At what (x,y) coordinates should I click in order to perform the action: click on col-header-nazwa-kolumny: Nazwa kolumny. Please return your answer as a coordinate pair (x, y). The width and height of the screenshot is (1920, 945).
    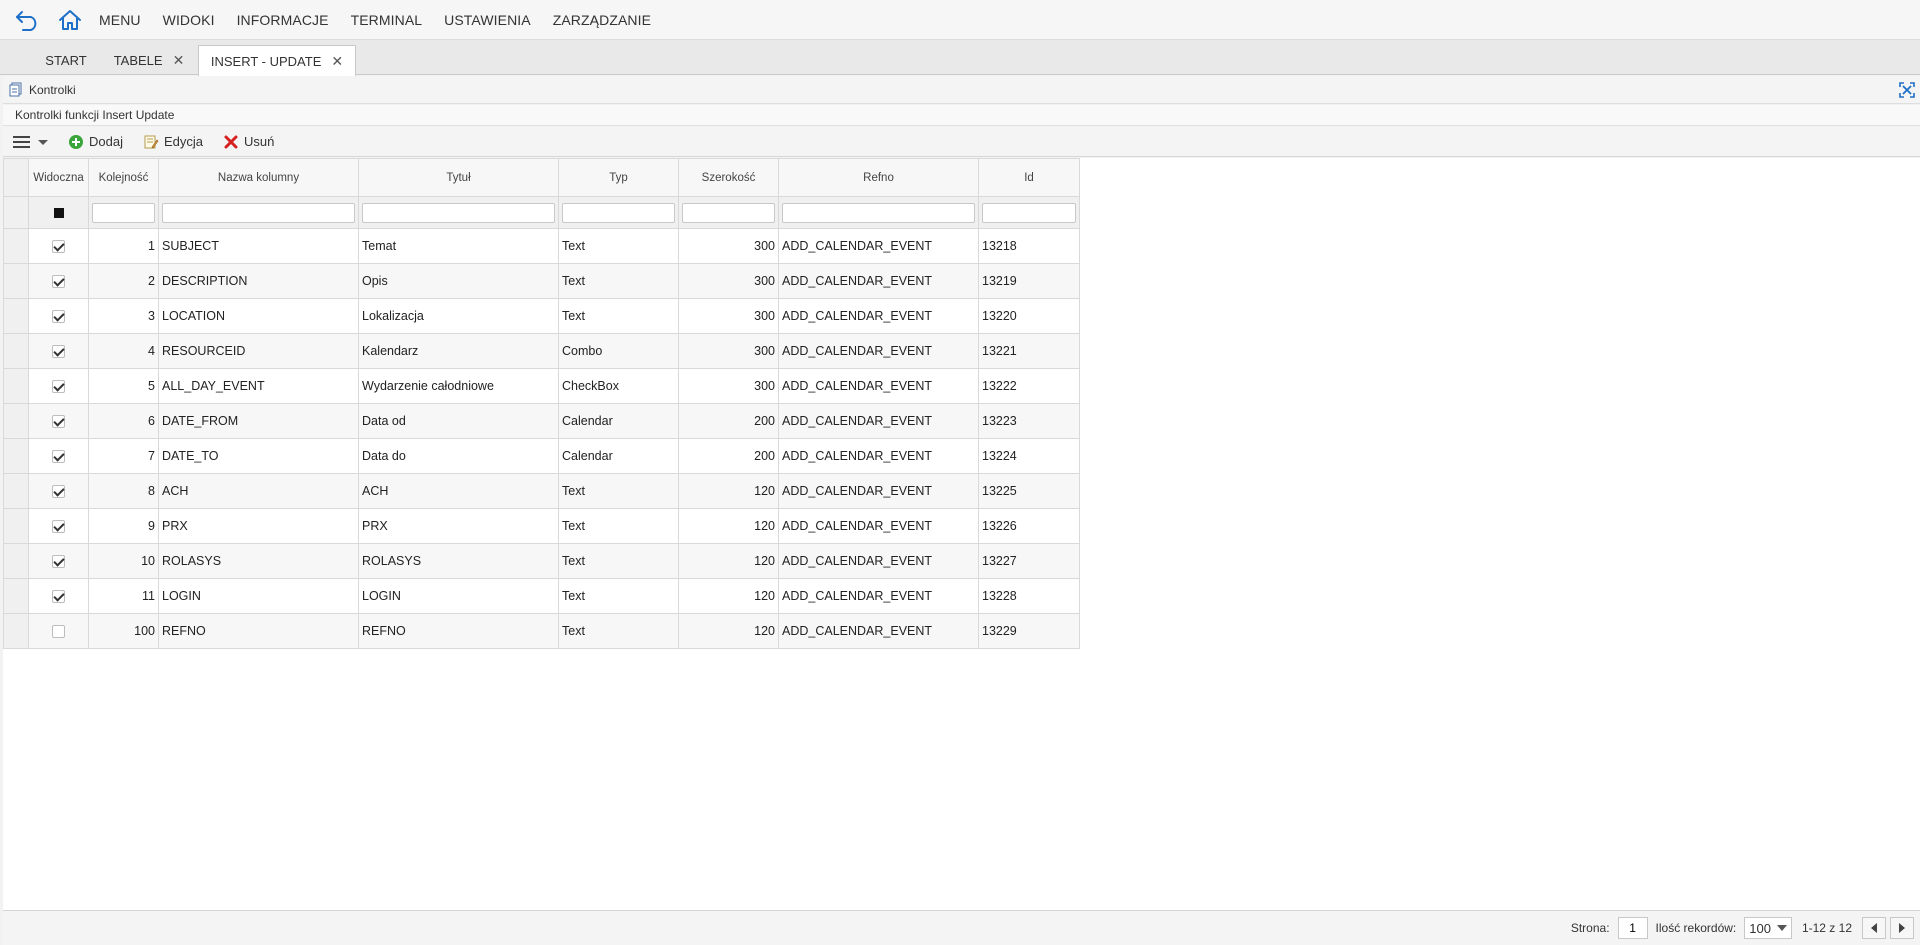
    Looking at the image, I should click on (258, 177).